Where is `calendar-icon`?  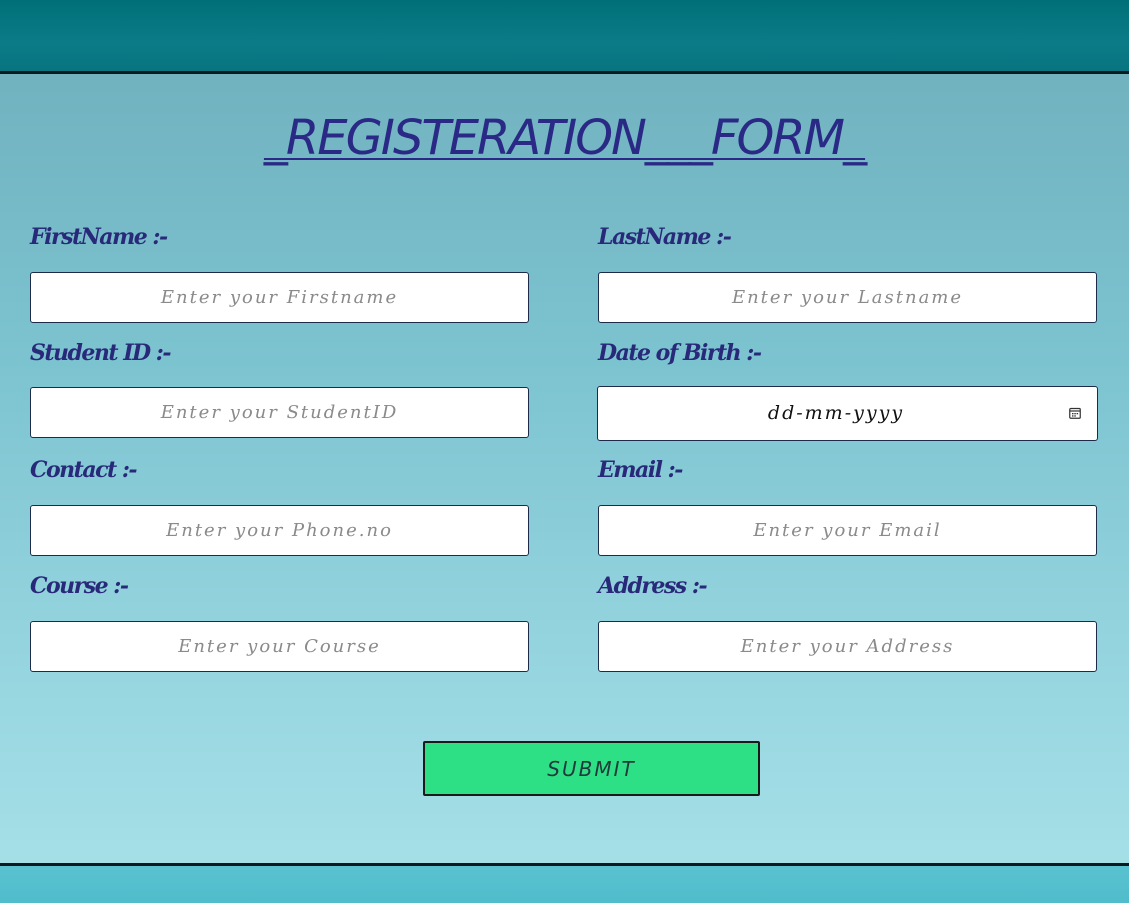
calendar-icon is located at coordinates (1075, 413).